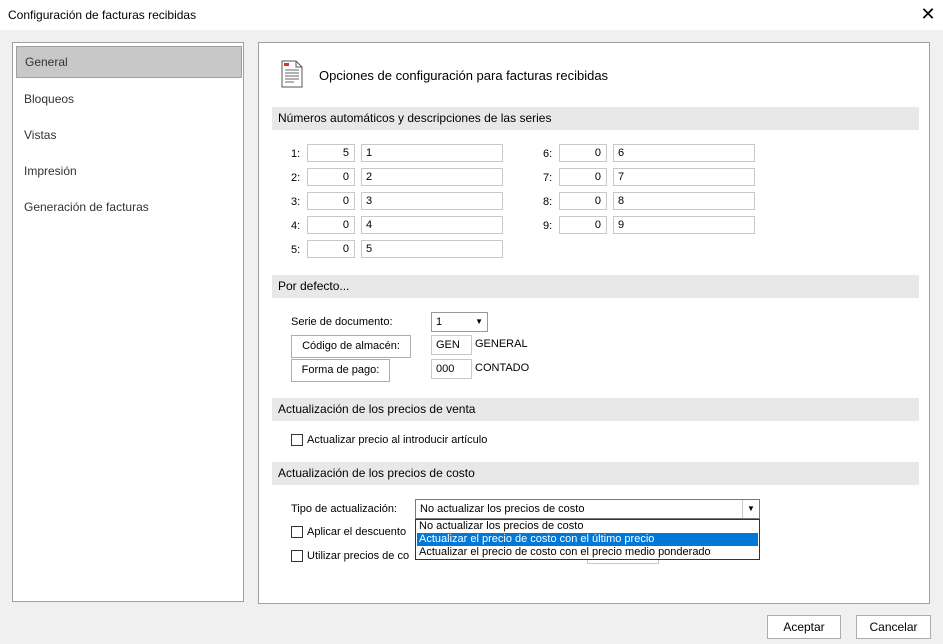  Describe the element at coordinates (296, 202) in the screenshot. I see `series-label: 3:` at that location.